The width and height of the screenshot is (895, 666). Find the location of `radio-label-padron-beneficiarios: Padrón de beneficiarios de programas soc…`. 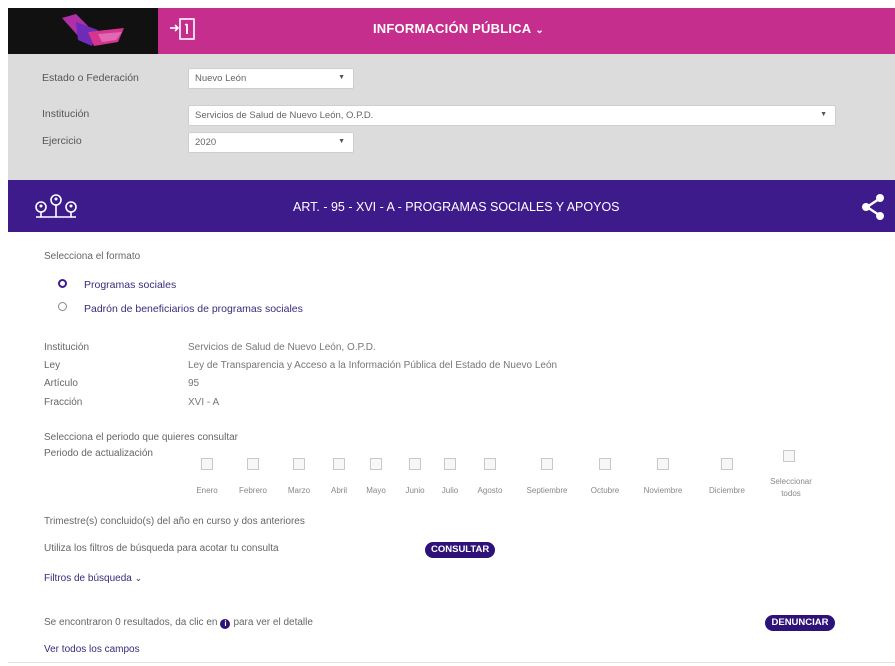

radio-label-padron-beneficiarios: Padrón de beneficiarios de programas soc… is located at coordinates (193, 309).